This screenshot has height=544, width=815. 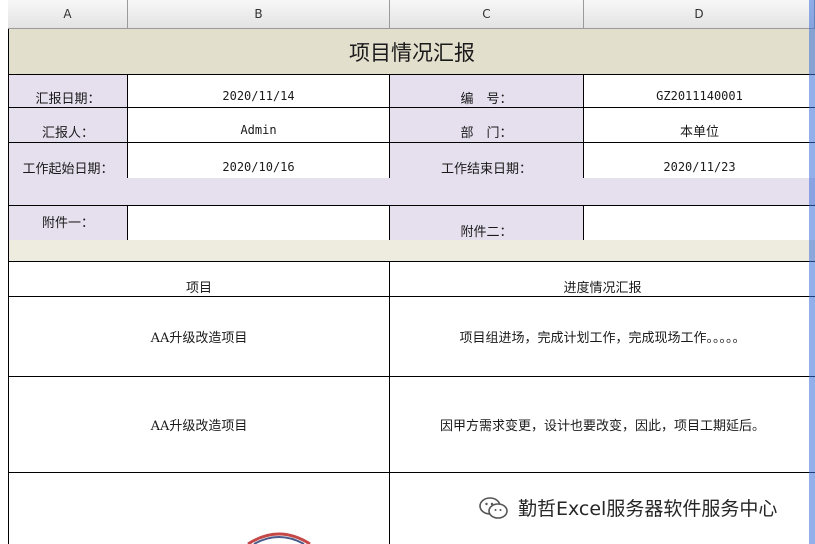 What do you see at coordinates (199, 425) in the screenshot?
I see `table-row-2-project: AA升级改造项目` at bounding box center [199, 425].